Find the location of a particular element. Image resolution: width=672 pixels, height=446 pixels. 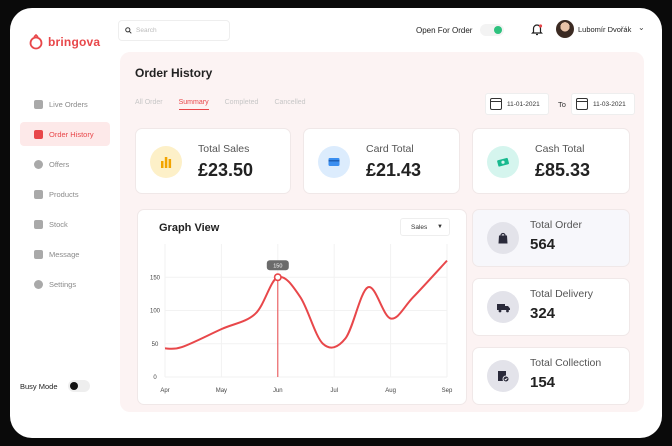

stat-label: Card Total is located at coordinates (390, 149).